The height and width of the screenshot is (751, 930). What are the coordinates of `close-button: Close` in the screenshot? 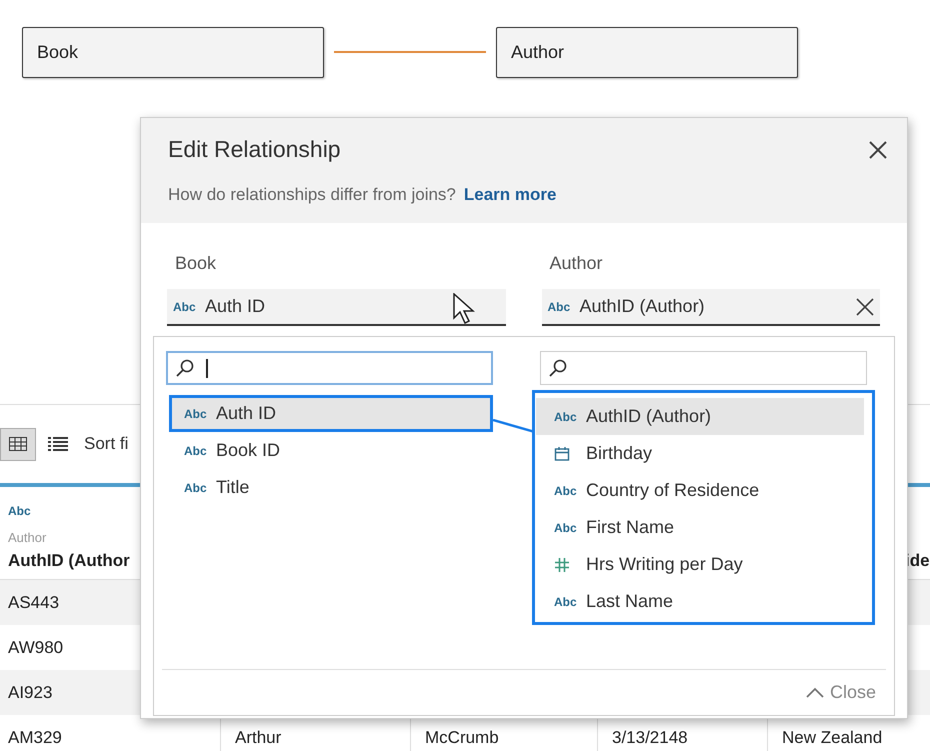 It's located at (846, 692).